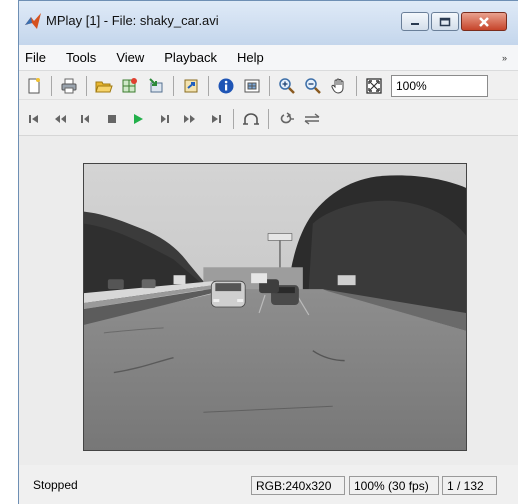 The image size is (518, 504). I want to click on minimize-button, so click(415, 21).